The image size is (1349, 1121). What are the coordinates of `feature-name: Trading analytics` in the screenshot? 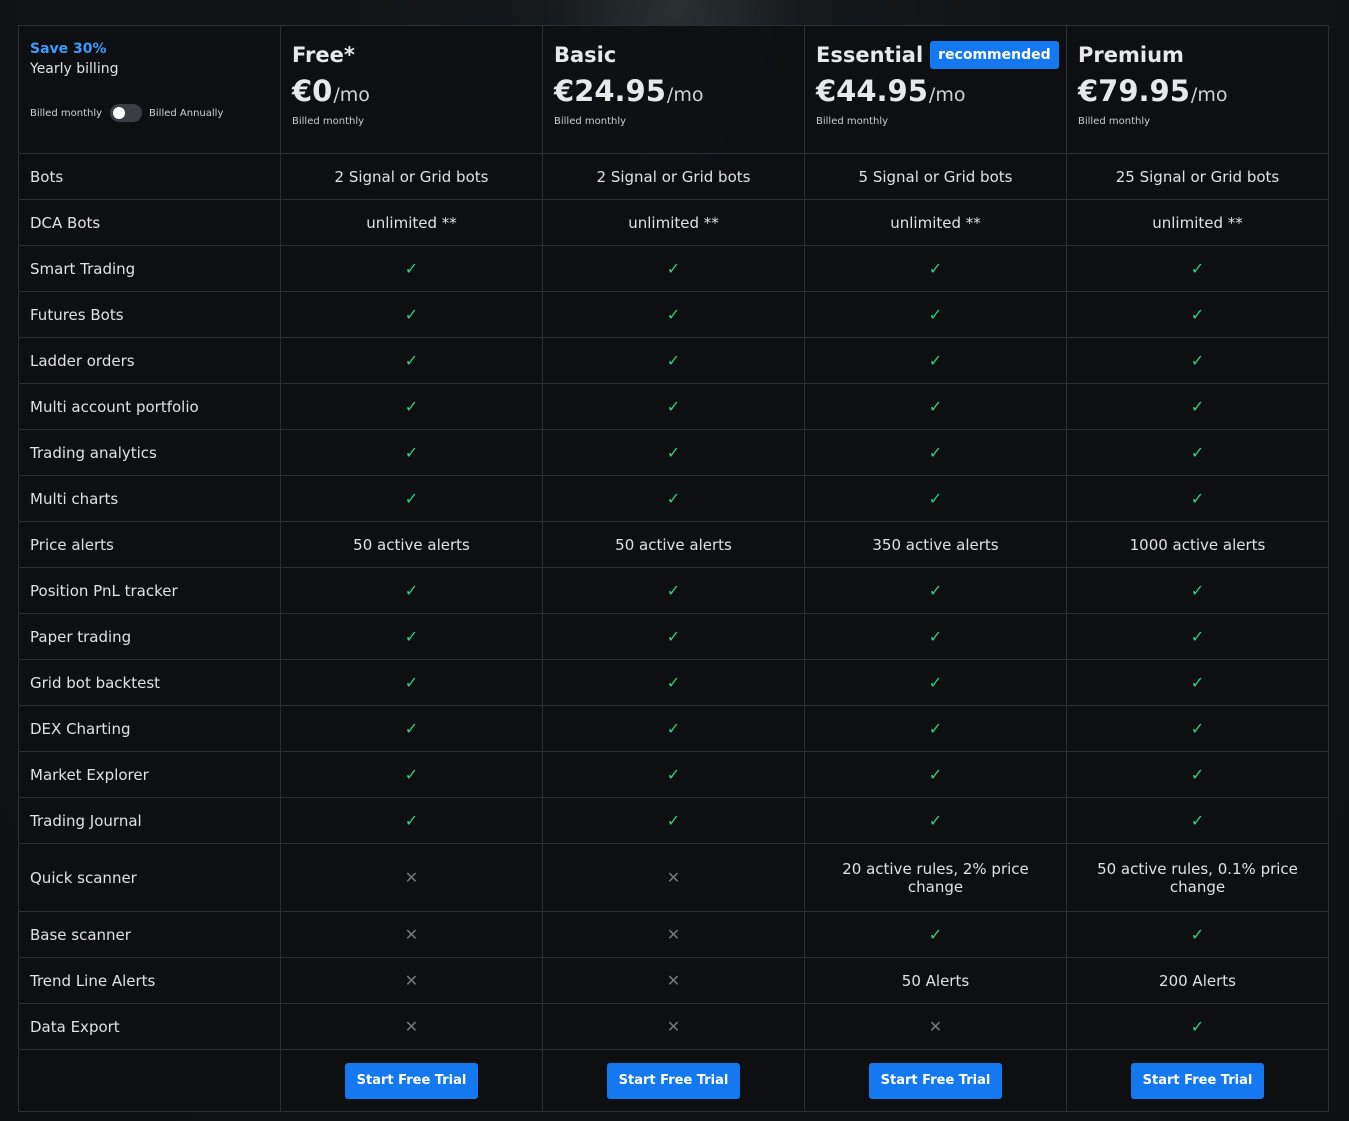 It's located at (149, 452).